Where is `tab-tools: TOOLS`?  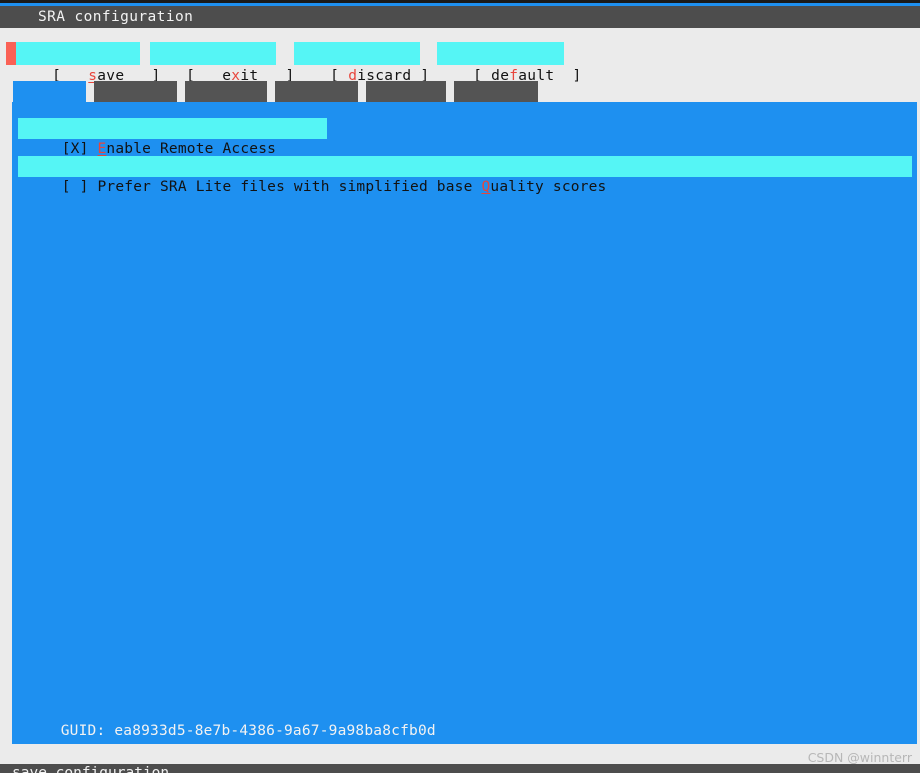
tab-tools: TOOLS is located at coordinates (496, 100).